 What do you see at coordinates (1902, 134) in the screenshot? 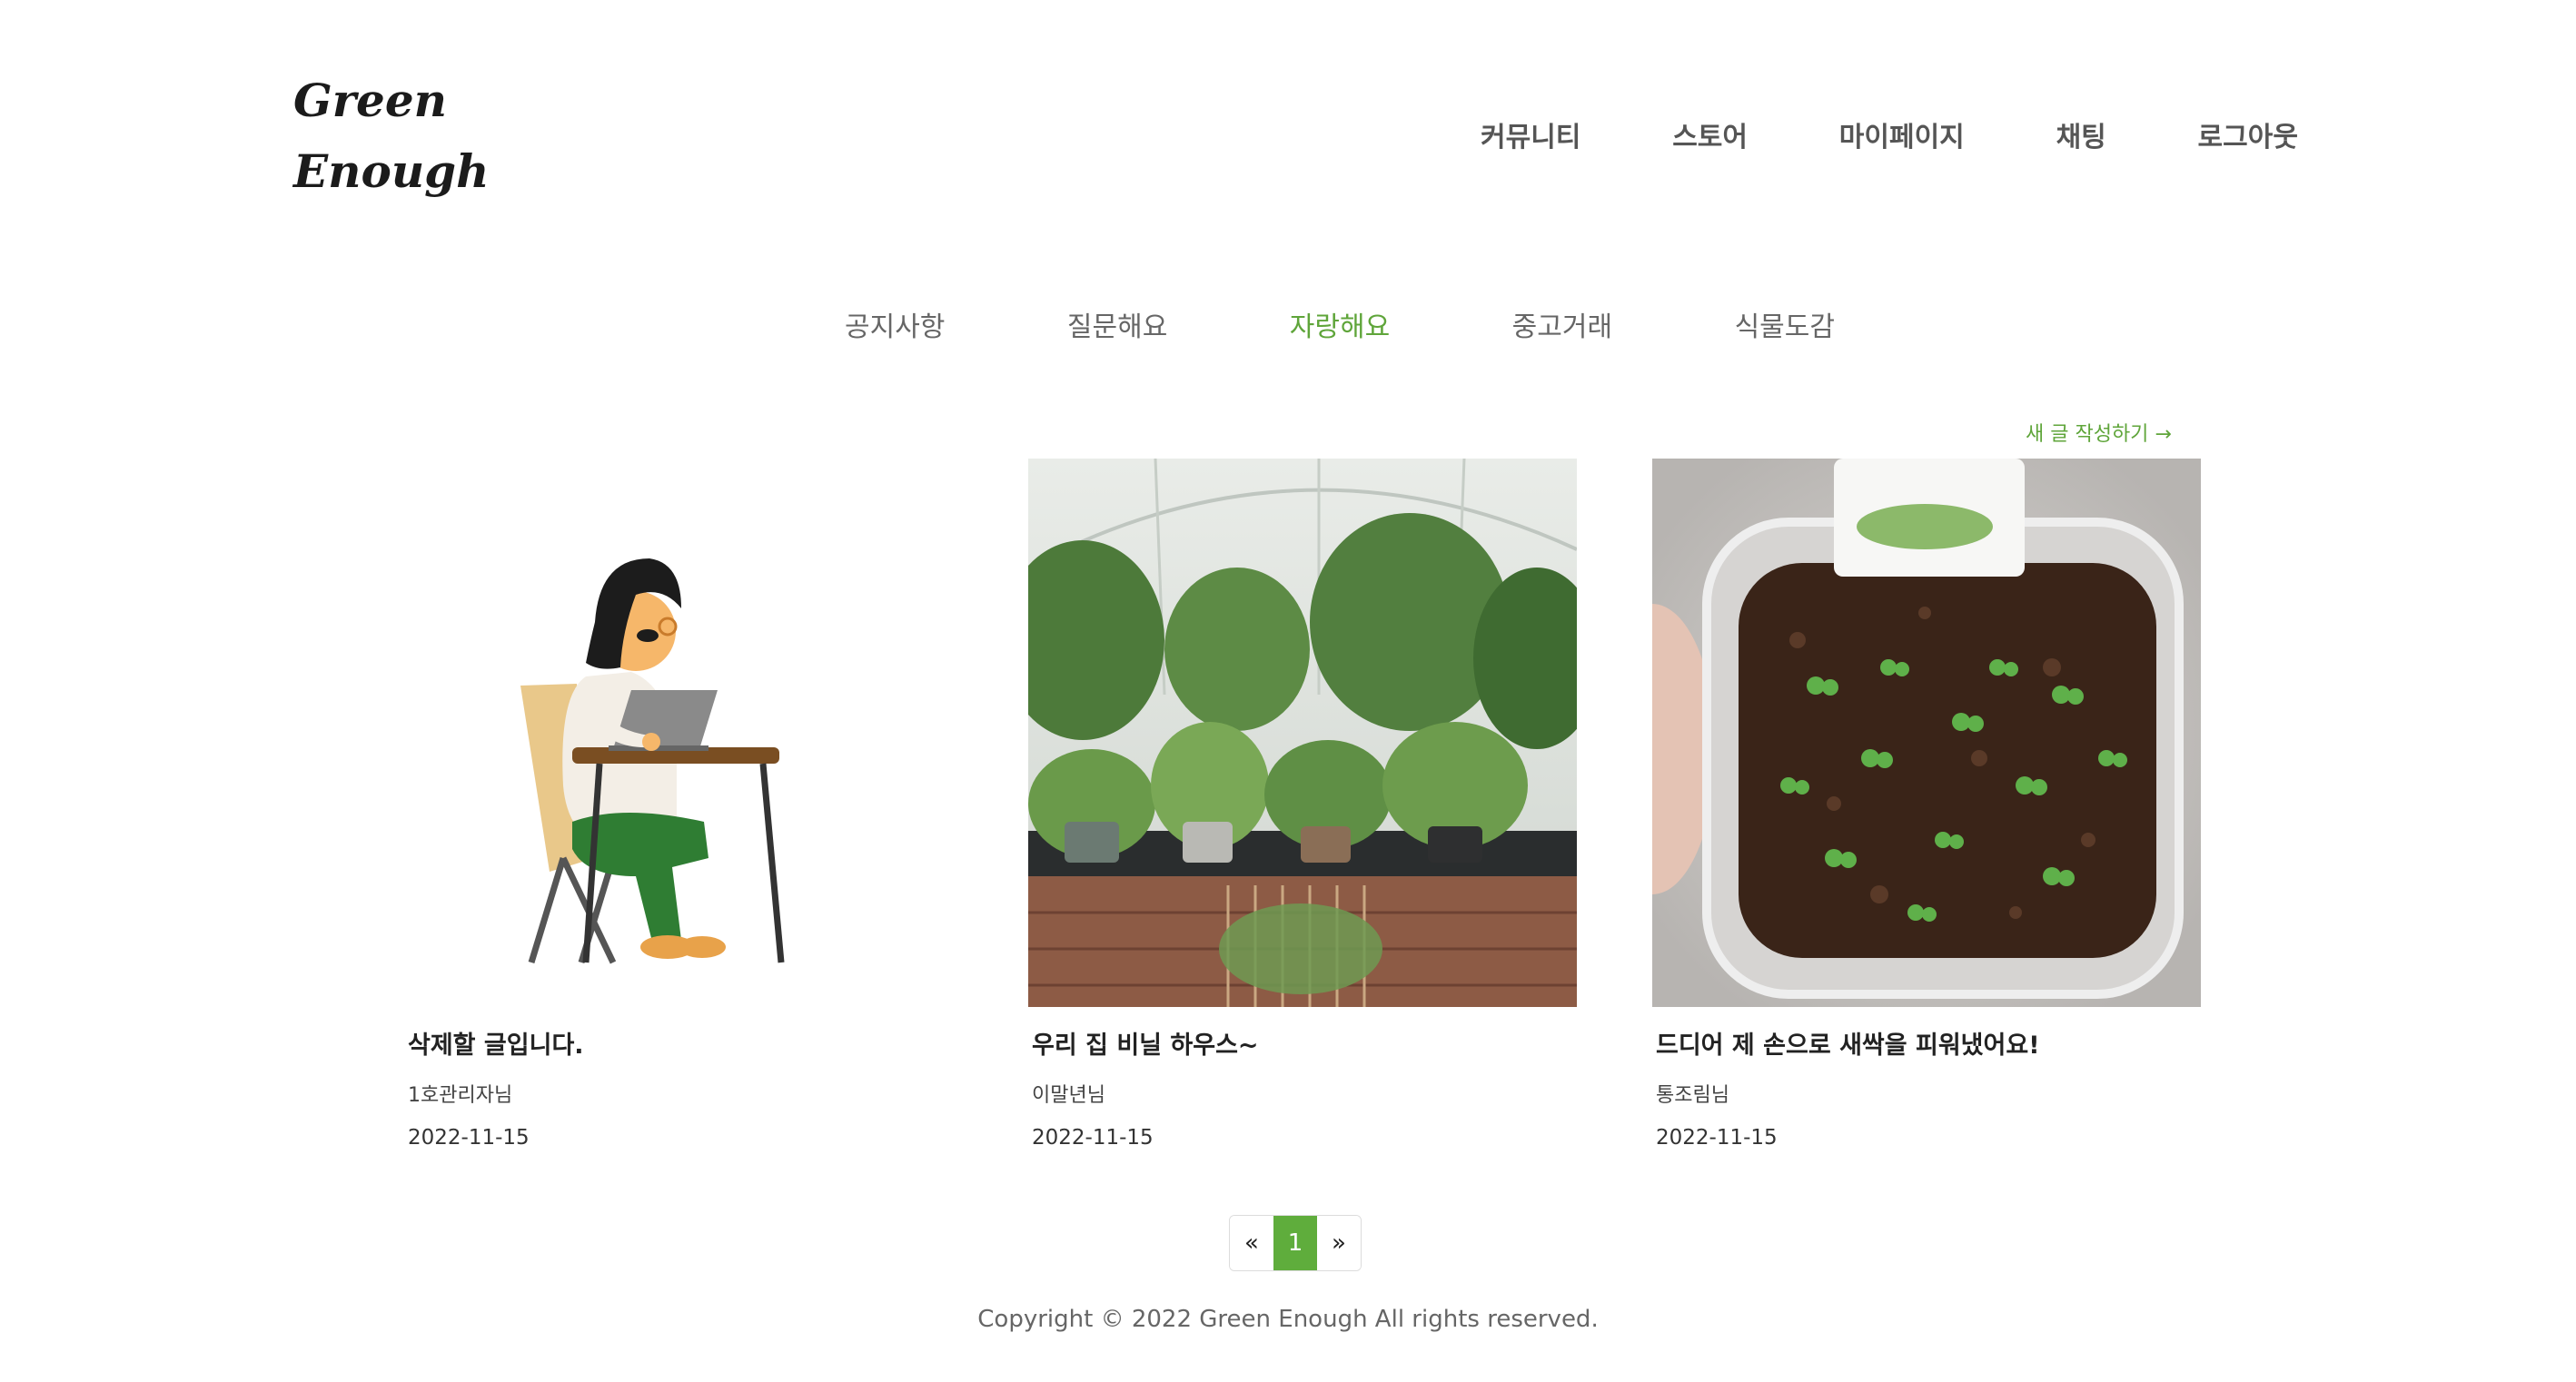
I see `nav-mypage: 마이페이지` at bounding box center [1902, 134].